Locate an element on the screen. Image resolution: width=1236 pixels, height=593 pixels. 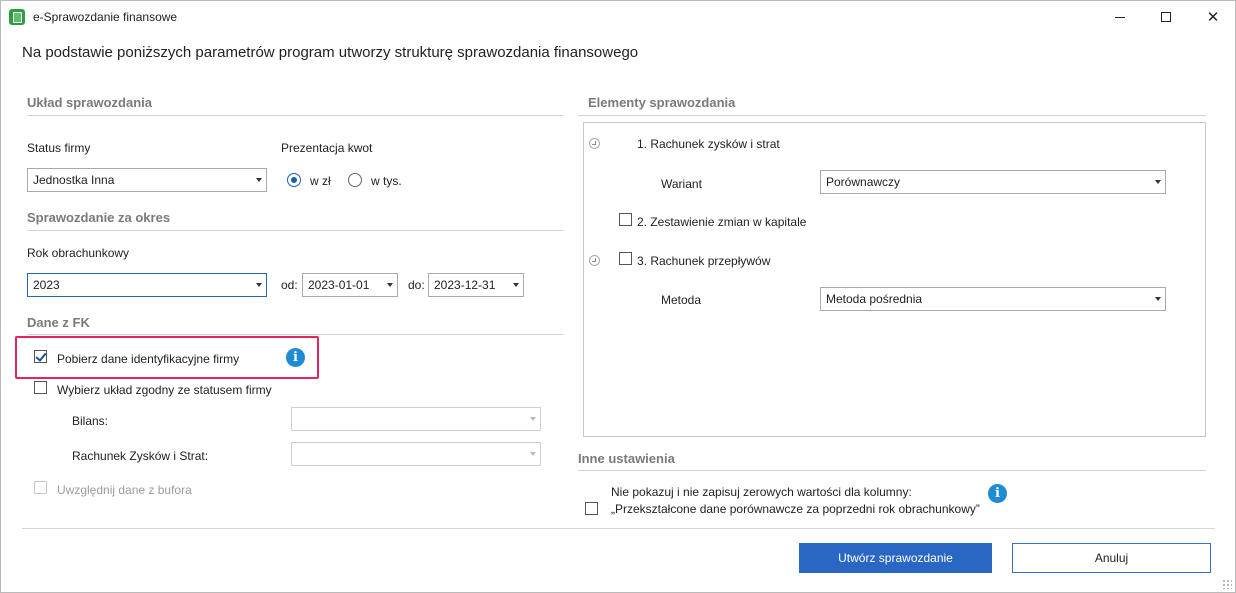
bufor-label: Uwzględnij dane z bufora is located at coordinates (124, 490).